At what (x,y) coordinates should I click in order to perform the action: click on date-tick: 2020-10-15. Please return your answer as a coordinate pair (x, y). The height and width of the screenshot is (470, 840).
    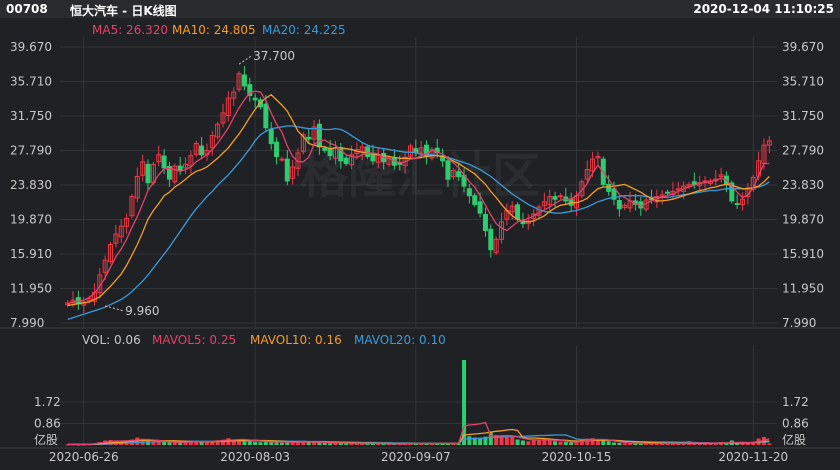
    Looking at the image, I should click on (577, 457).